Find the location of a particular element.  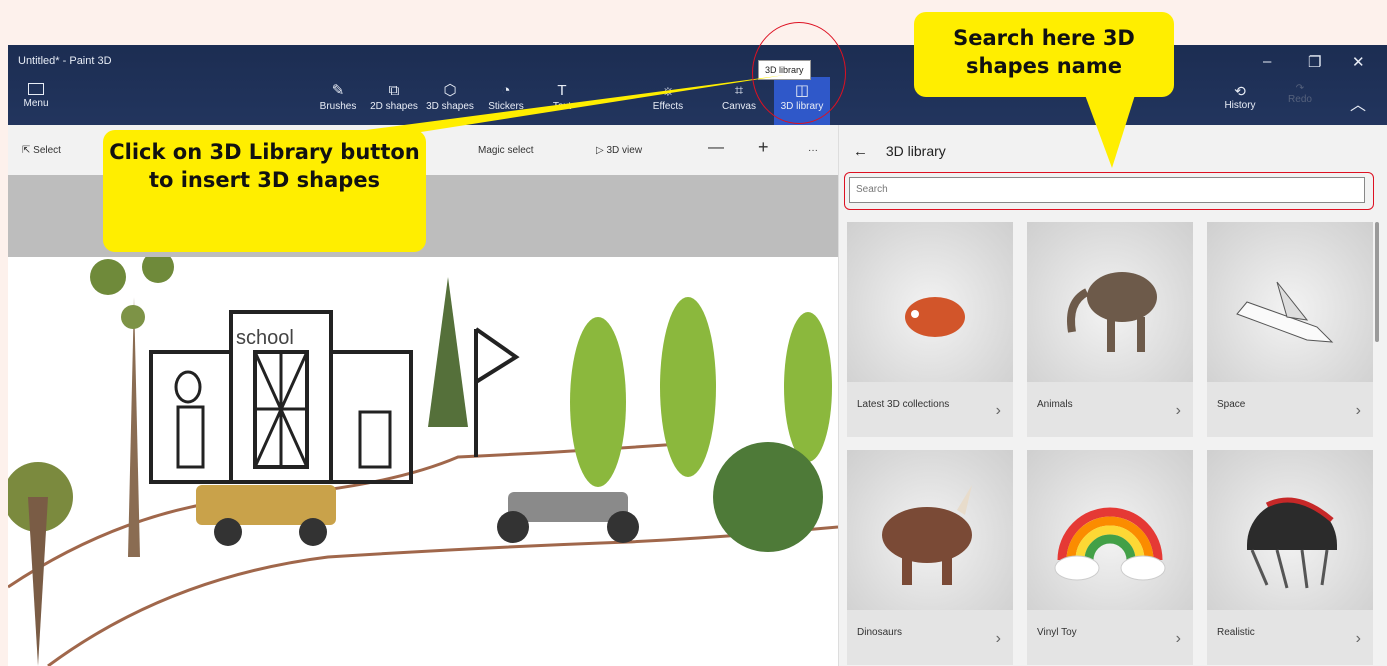

callout-search: Search here 3D shapes name is located at coordinates (1044, 54).